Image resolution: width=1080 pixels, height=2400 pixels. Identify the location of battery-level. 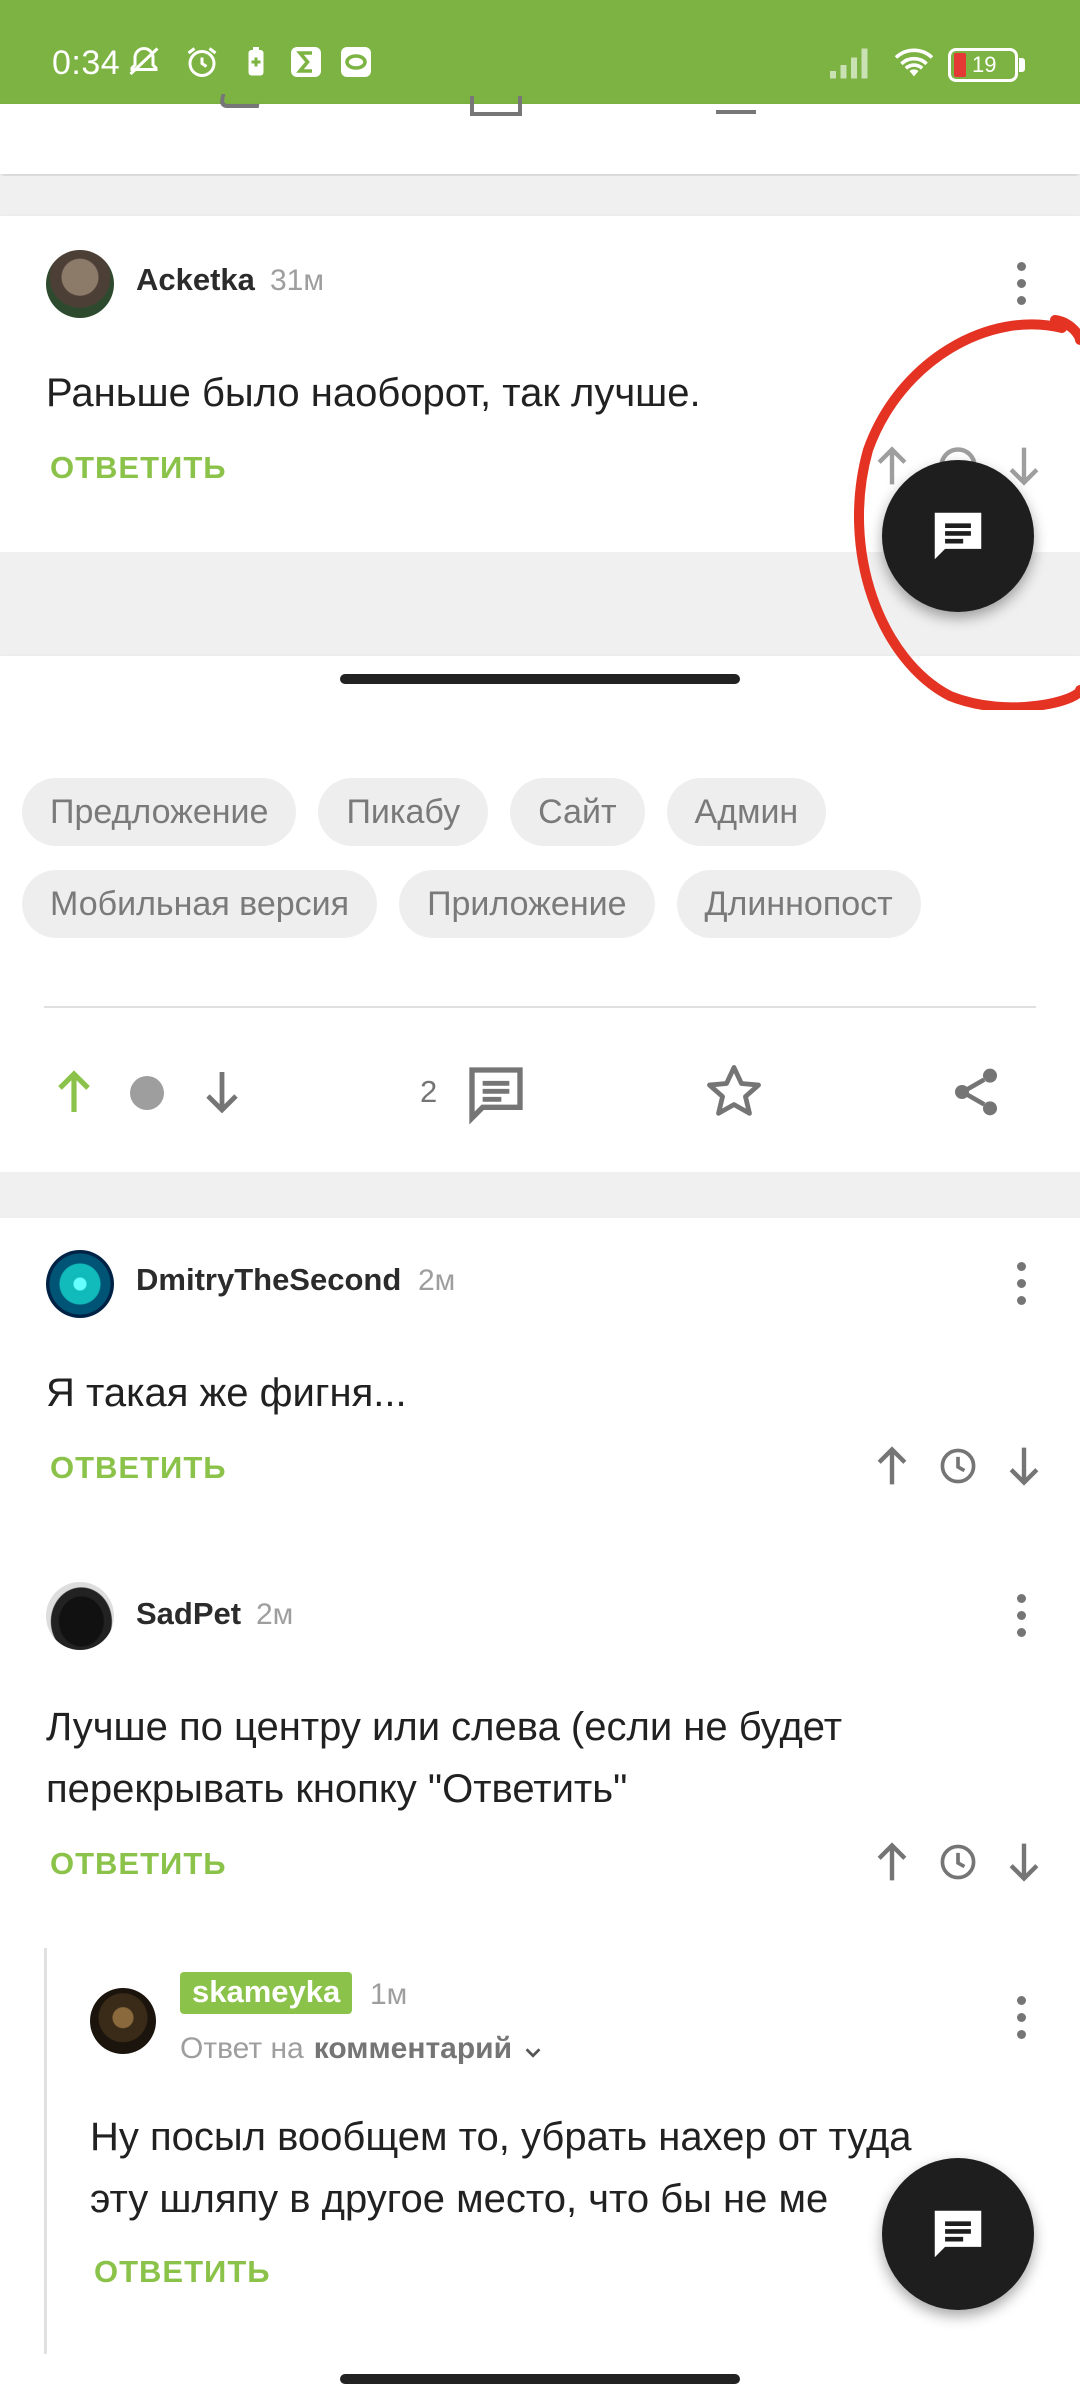
(960, 65).